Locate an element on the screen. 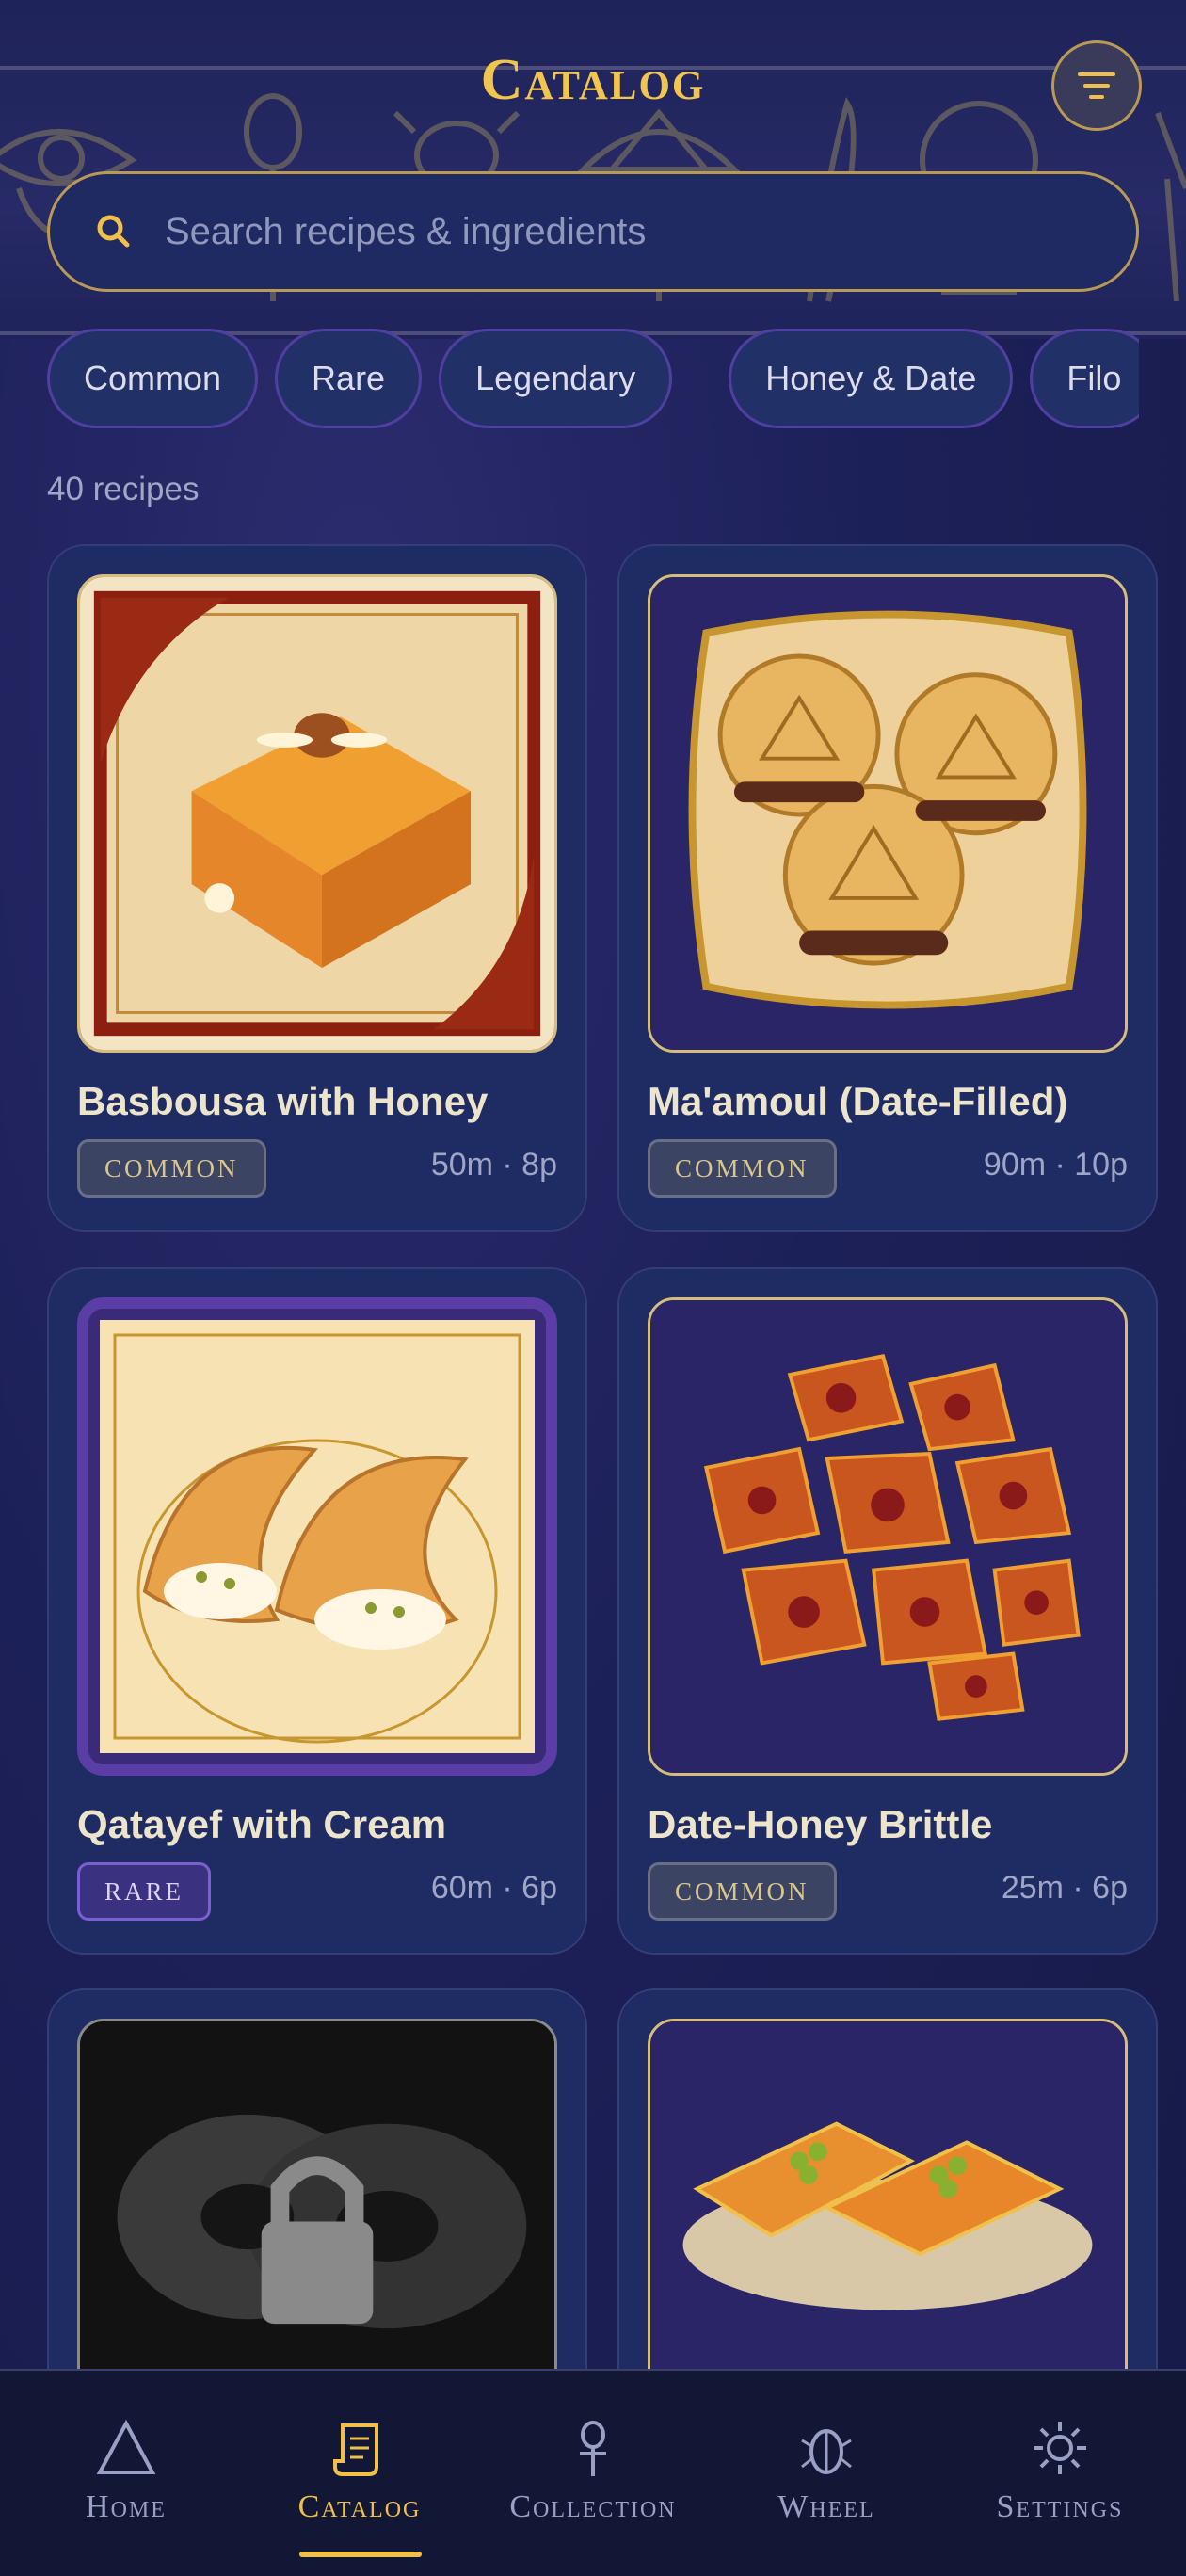 Image resolution: width=1186 pixels, height=2576 pixels. filter-chips: Common Rare Legendary Honey & Date Filo is located at coordinates (593, 378).